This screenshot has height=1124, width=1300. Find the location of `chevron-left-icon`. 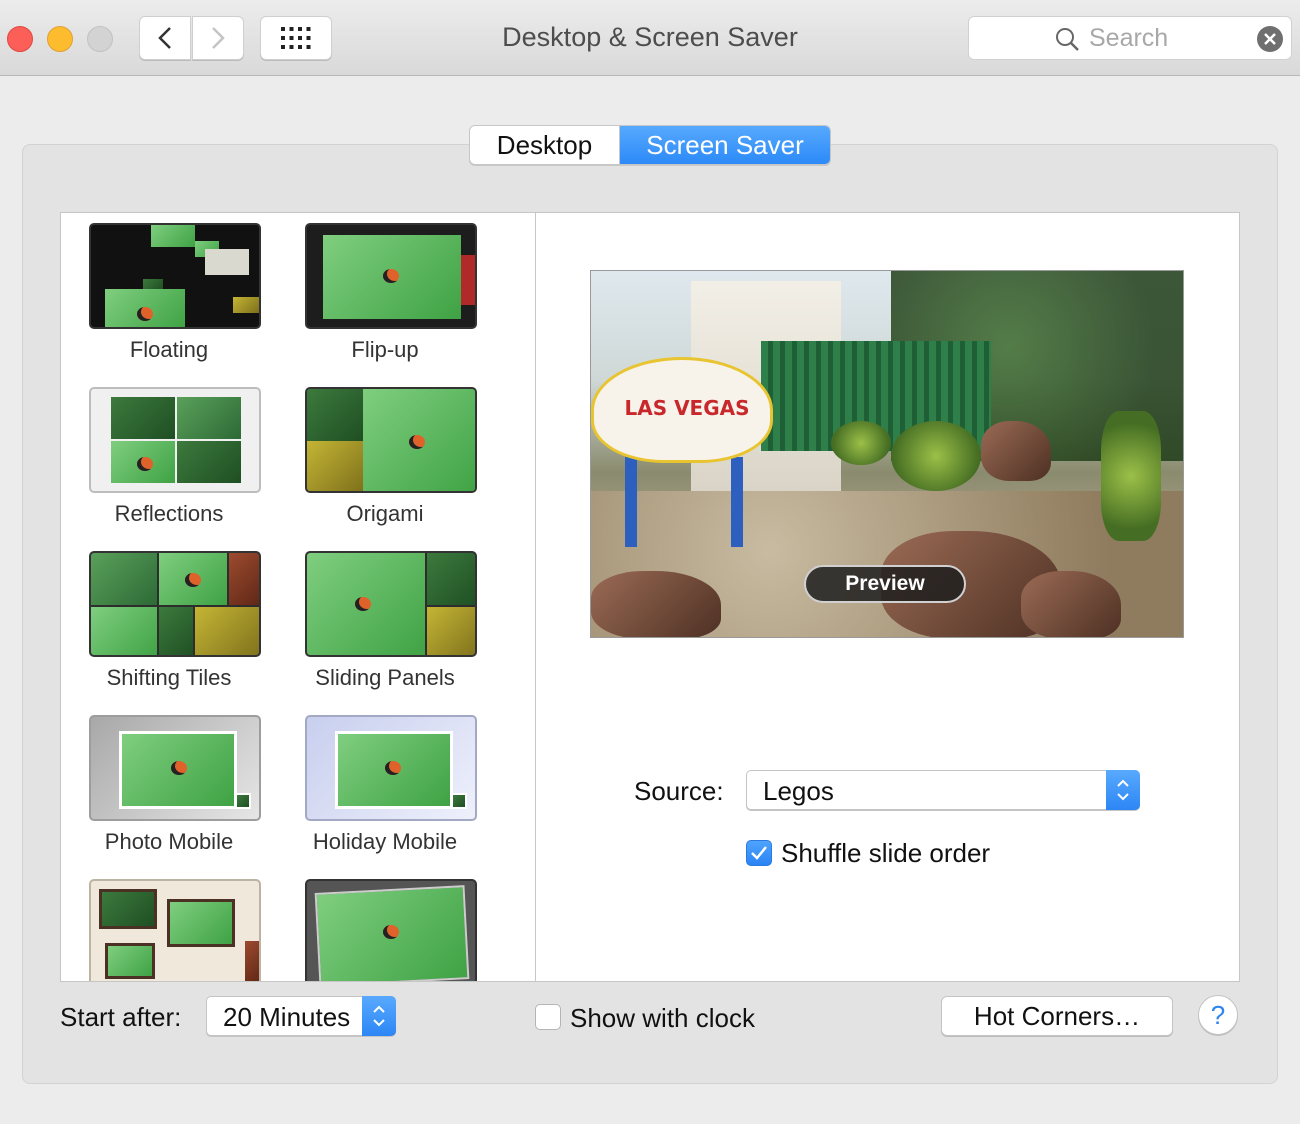

chevron-left-icon is located at coordinates (164, 38).